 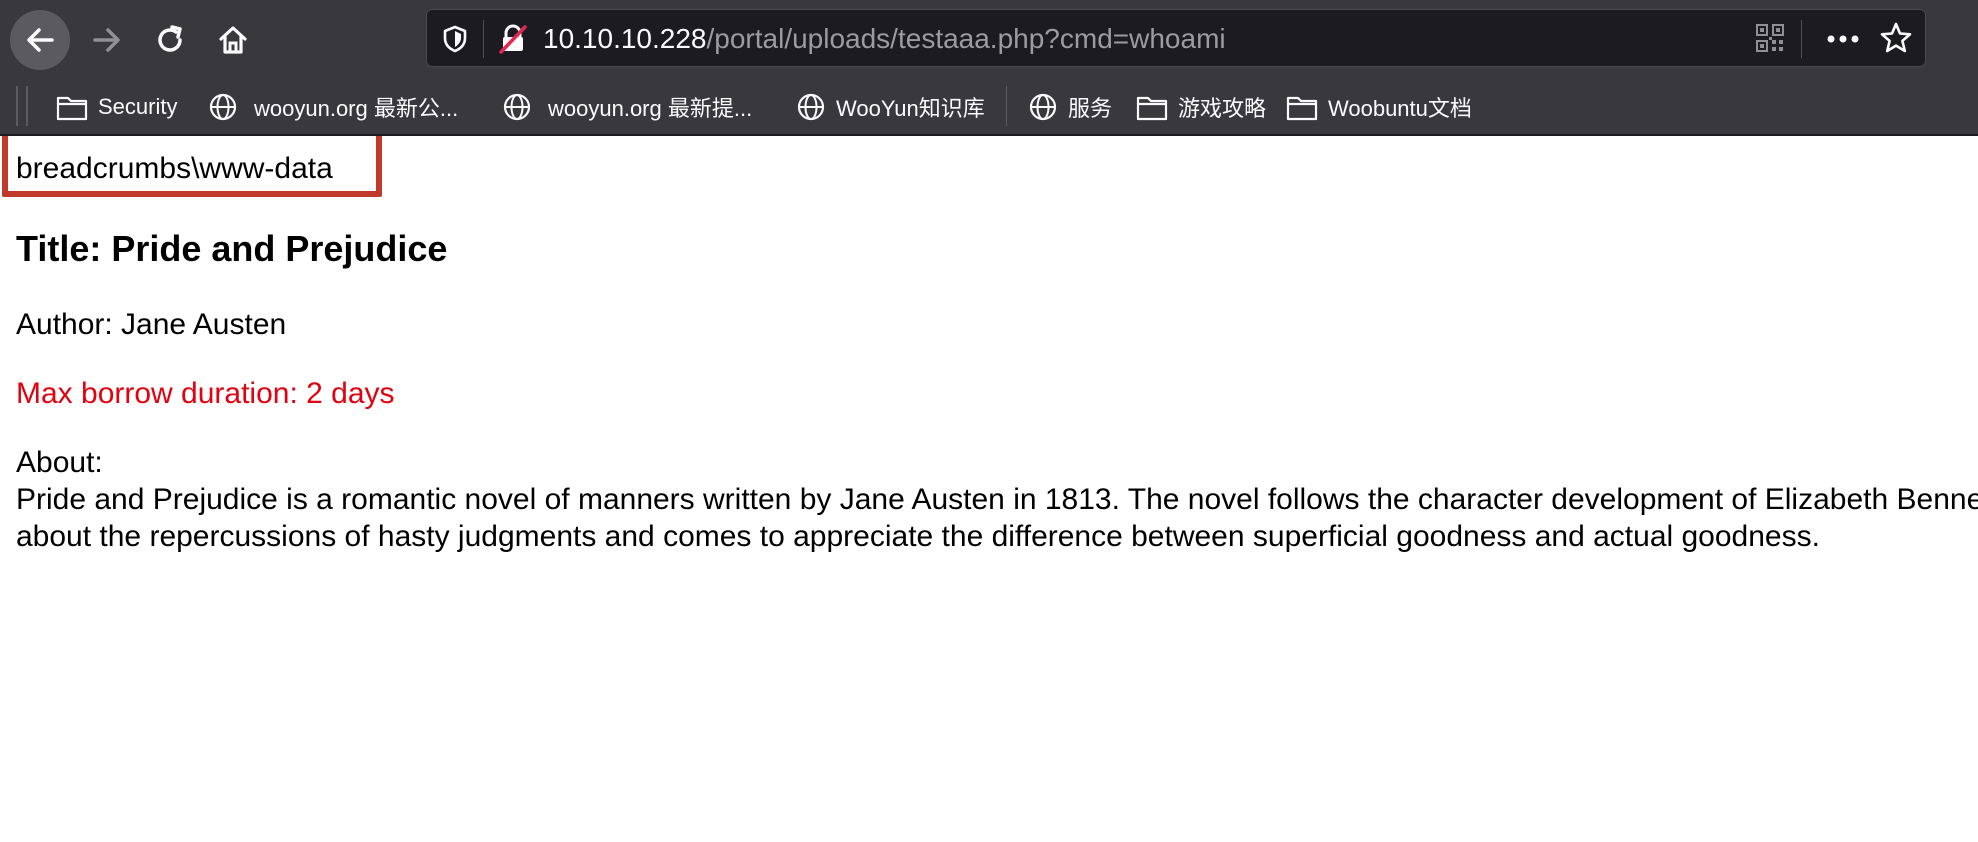 What do you see at coordinates (455, 41) in the screenshot?
I see `tracking-protection-shield-icon` at bounding box center [455, 41].